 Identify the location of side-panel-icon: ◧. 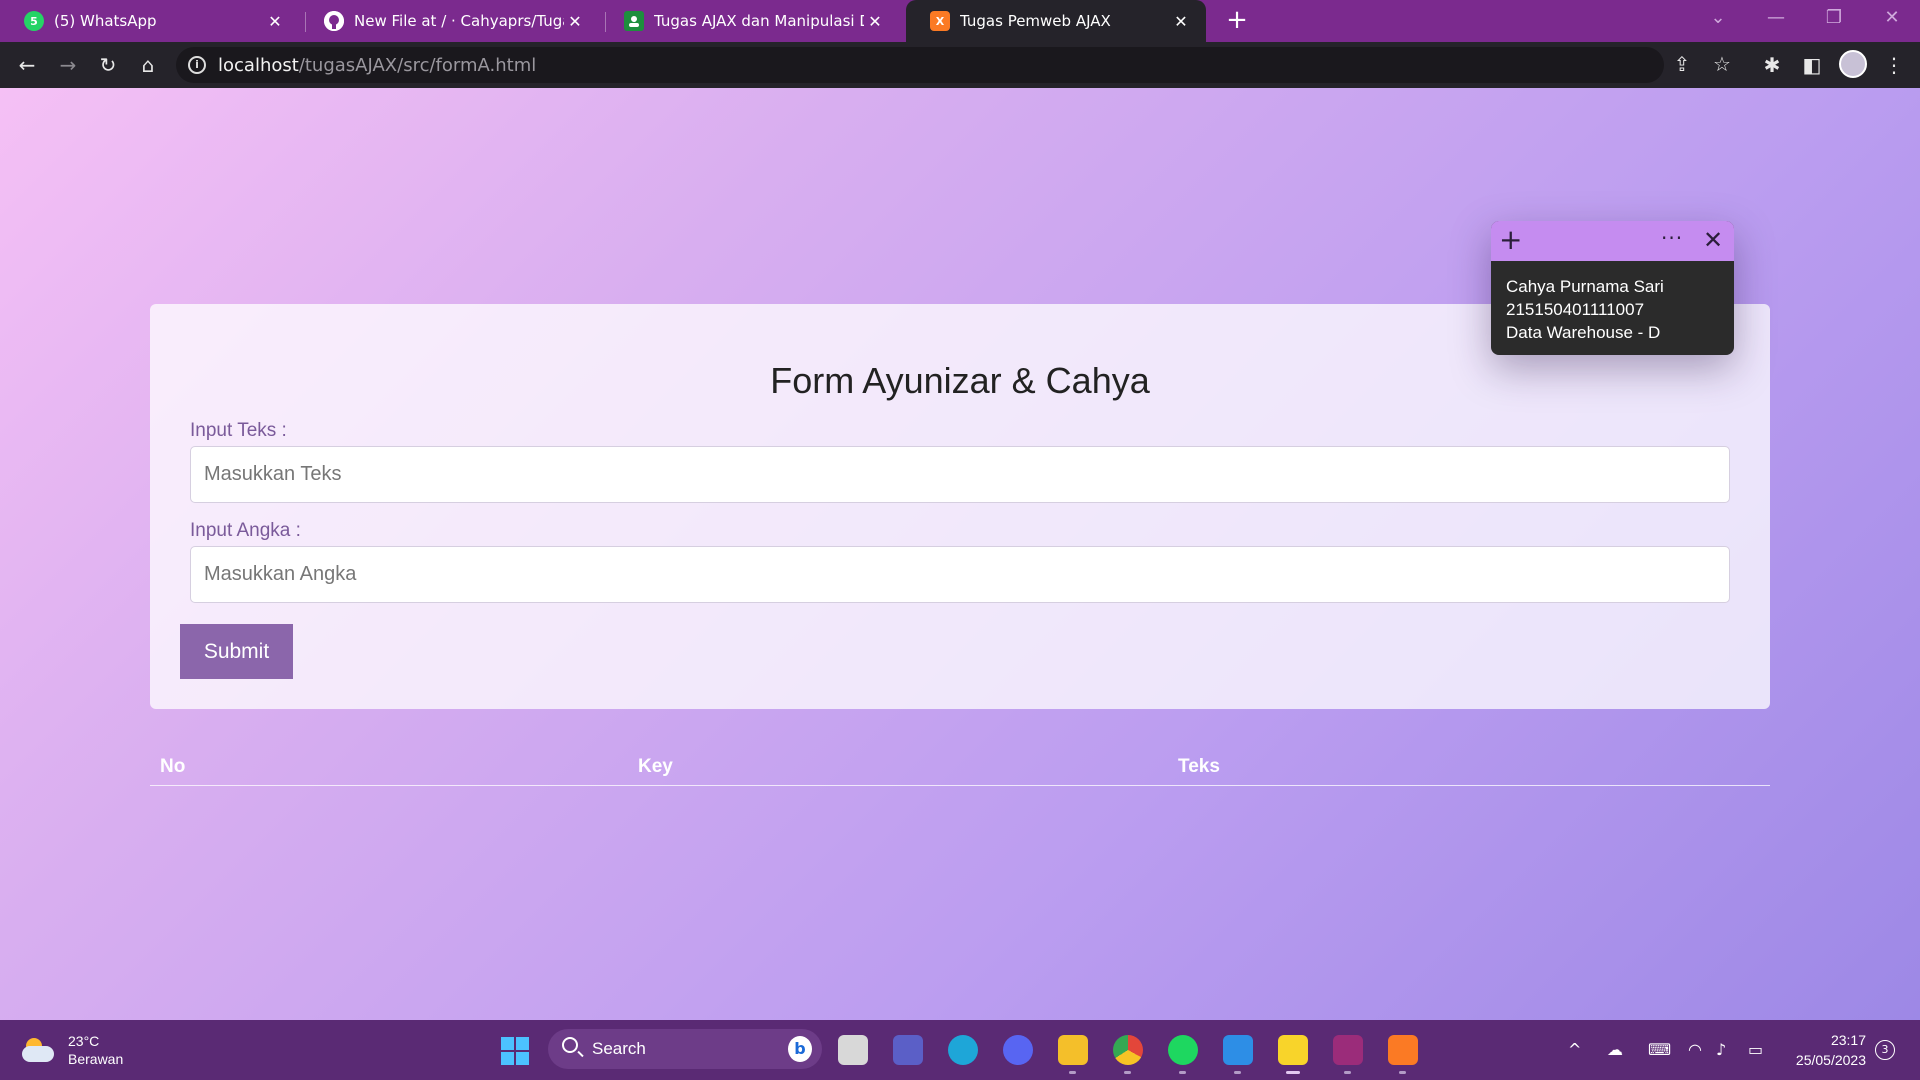
(1812, 65).